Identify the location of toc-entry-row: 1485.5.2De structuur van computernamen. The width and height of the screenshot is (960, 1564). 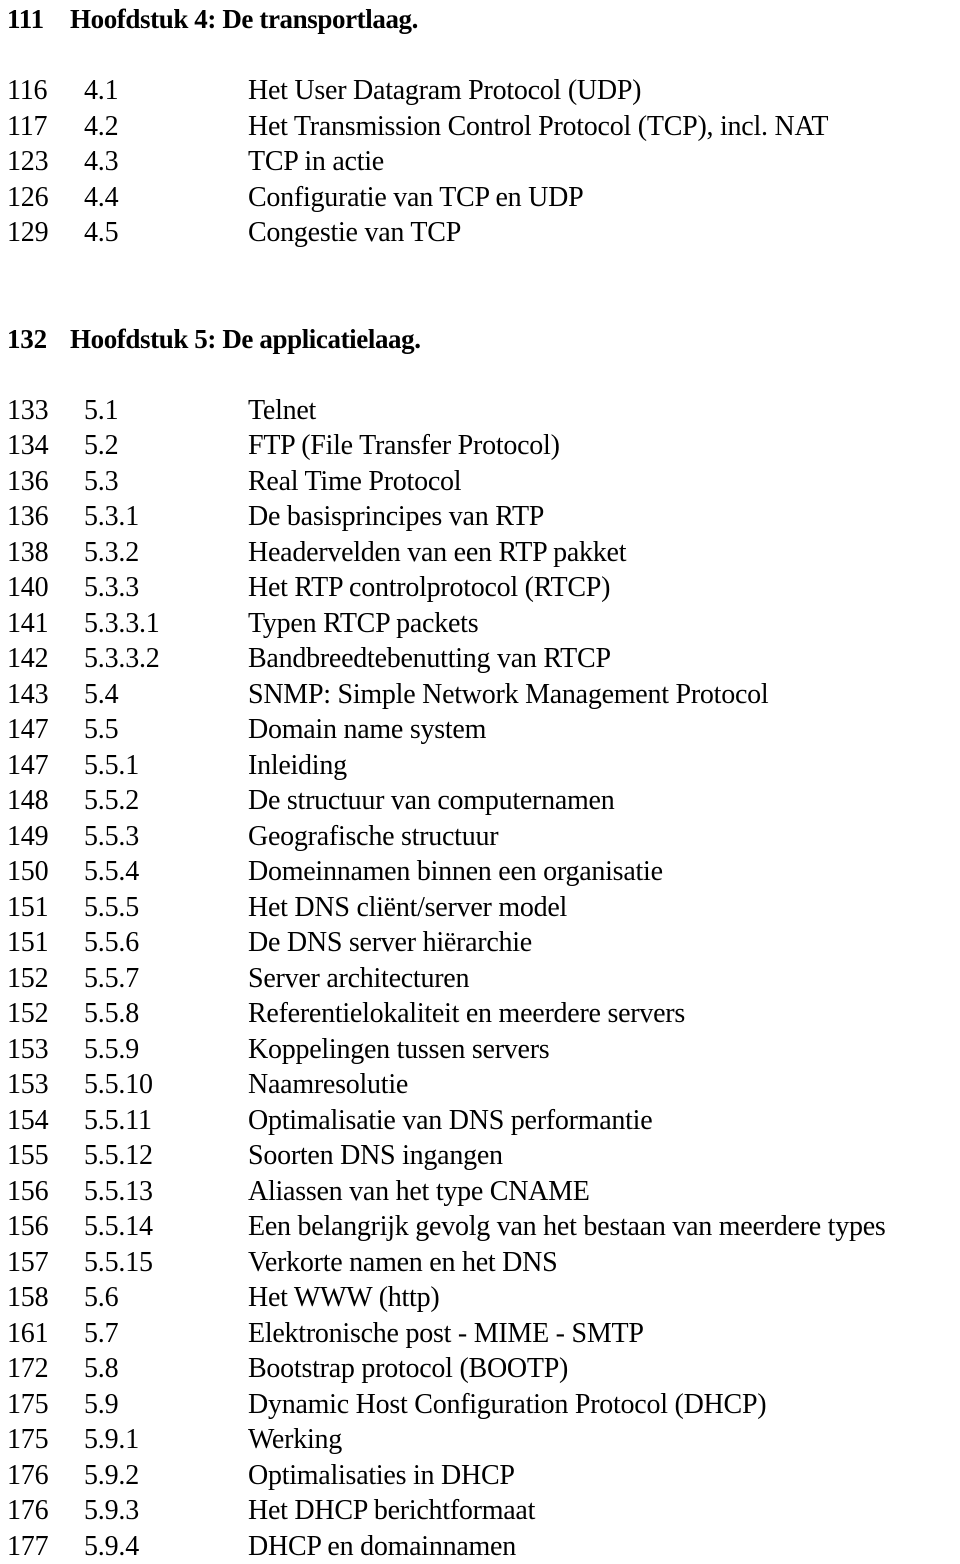
(480, 801).